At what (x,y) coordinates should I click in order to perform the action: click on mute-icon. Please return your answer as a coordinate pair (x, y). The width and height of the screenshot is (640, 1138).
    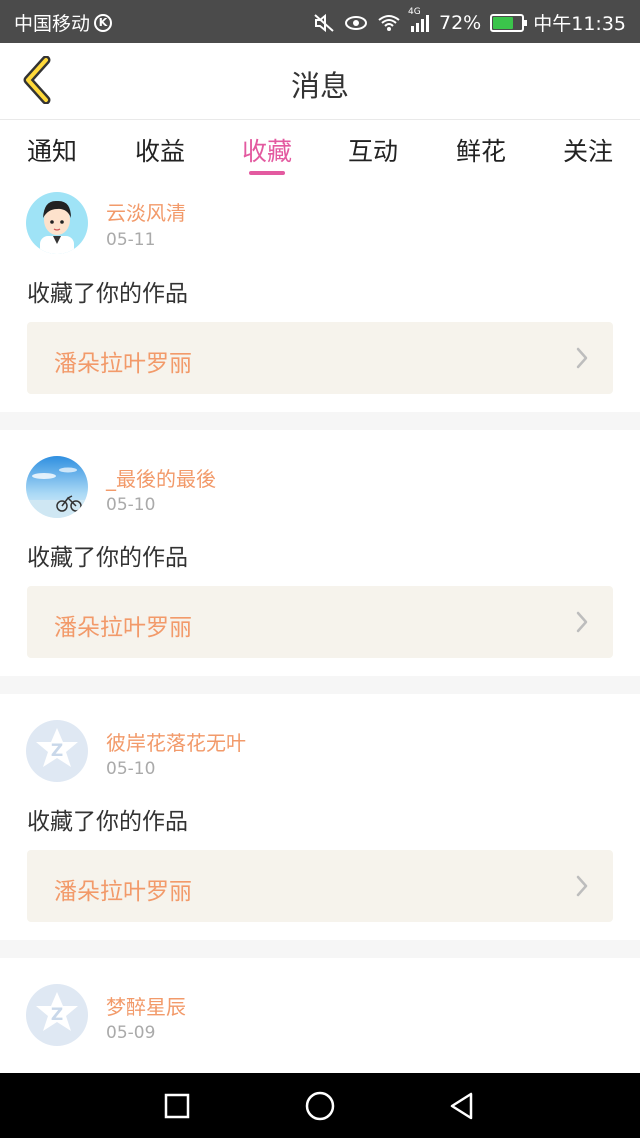
    Looking at the image, I should click on (324, 23).